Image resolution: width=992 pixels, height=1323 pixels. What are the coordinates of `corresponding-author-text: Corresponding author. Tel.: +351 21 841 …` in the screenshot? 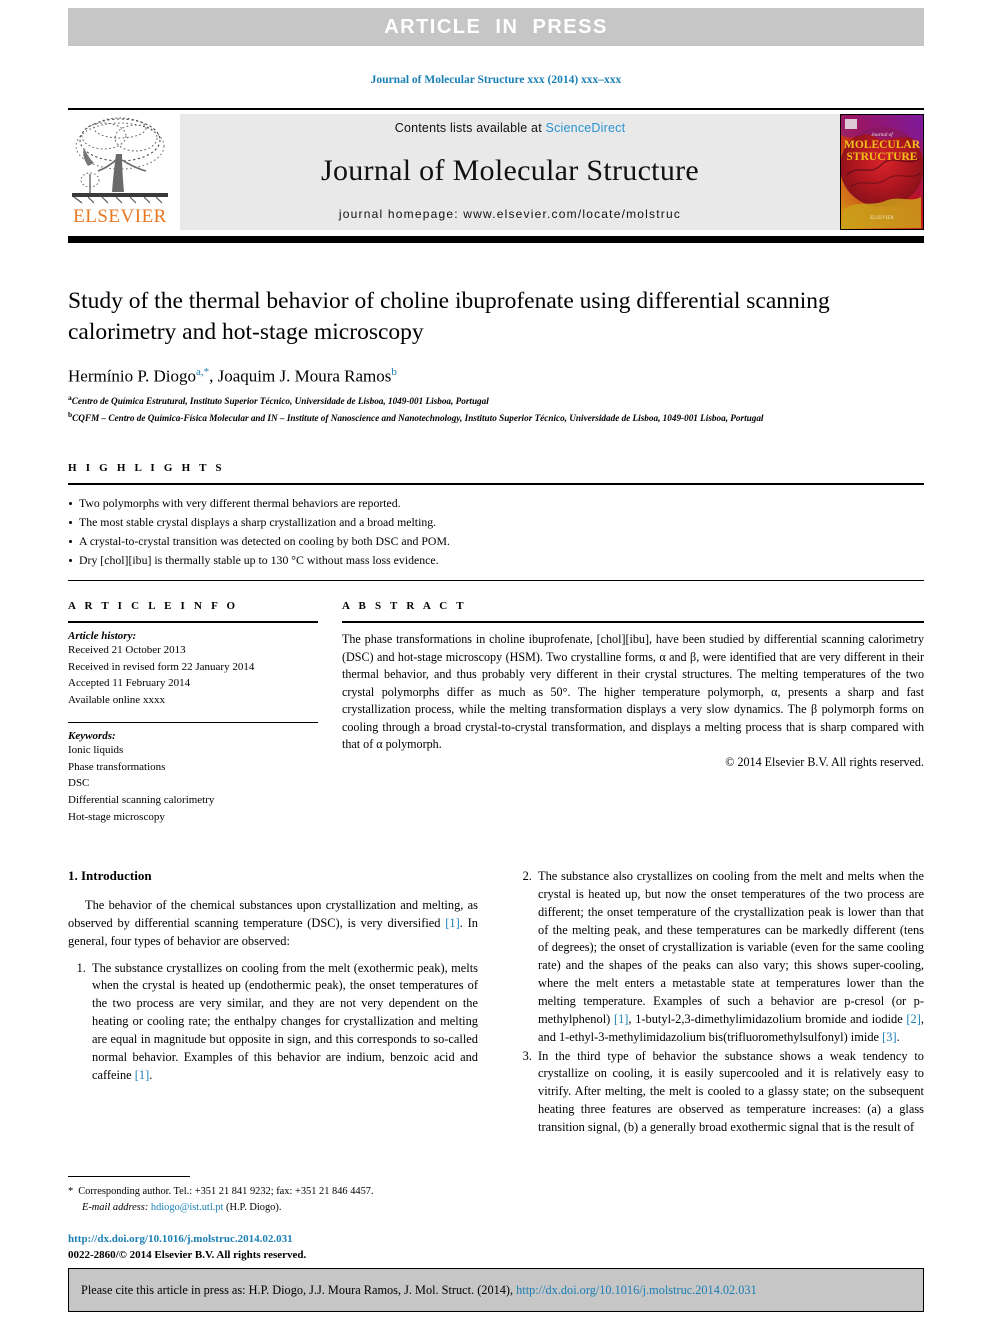 It's located at (226, 1191).